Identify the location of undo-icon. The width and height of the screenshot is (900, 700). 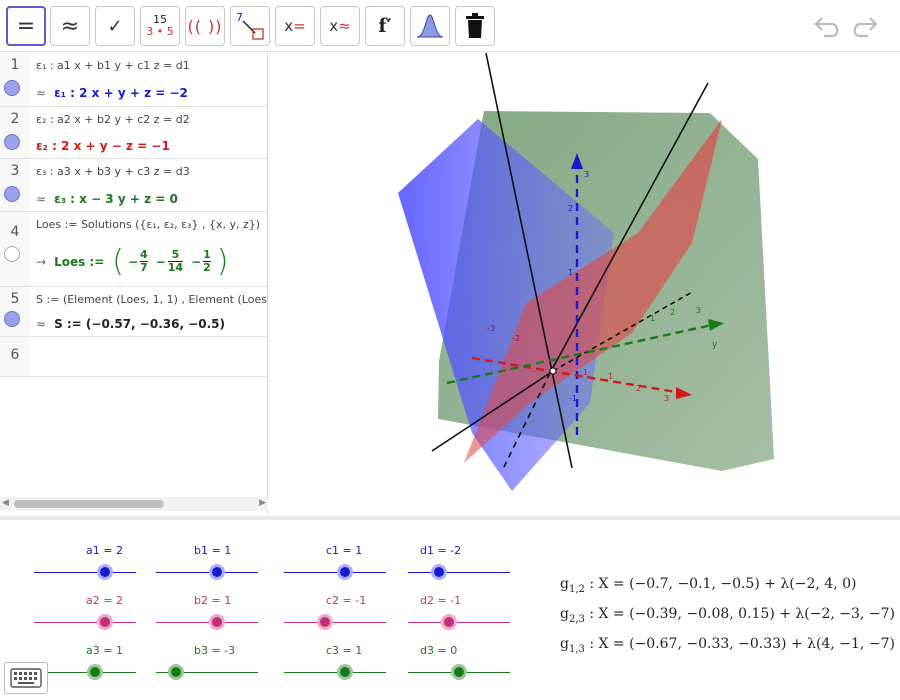
(828, 25).